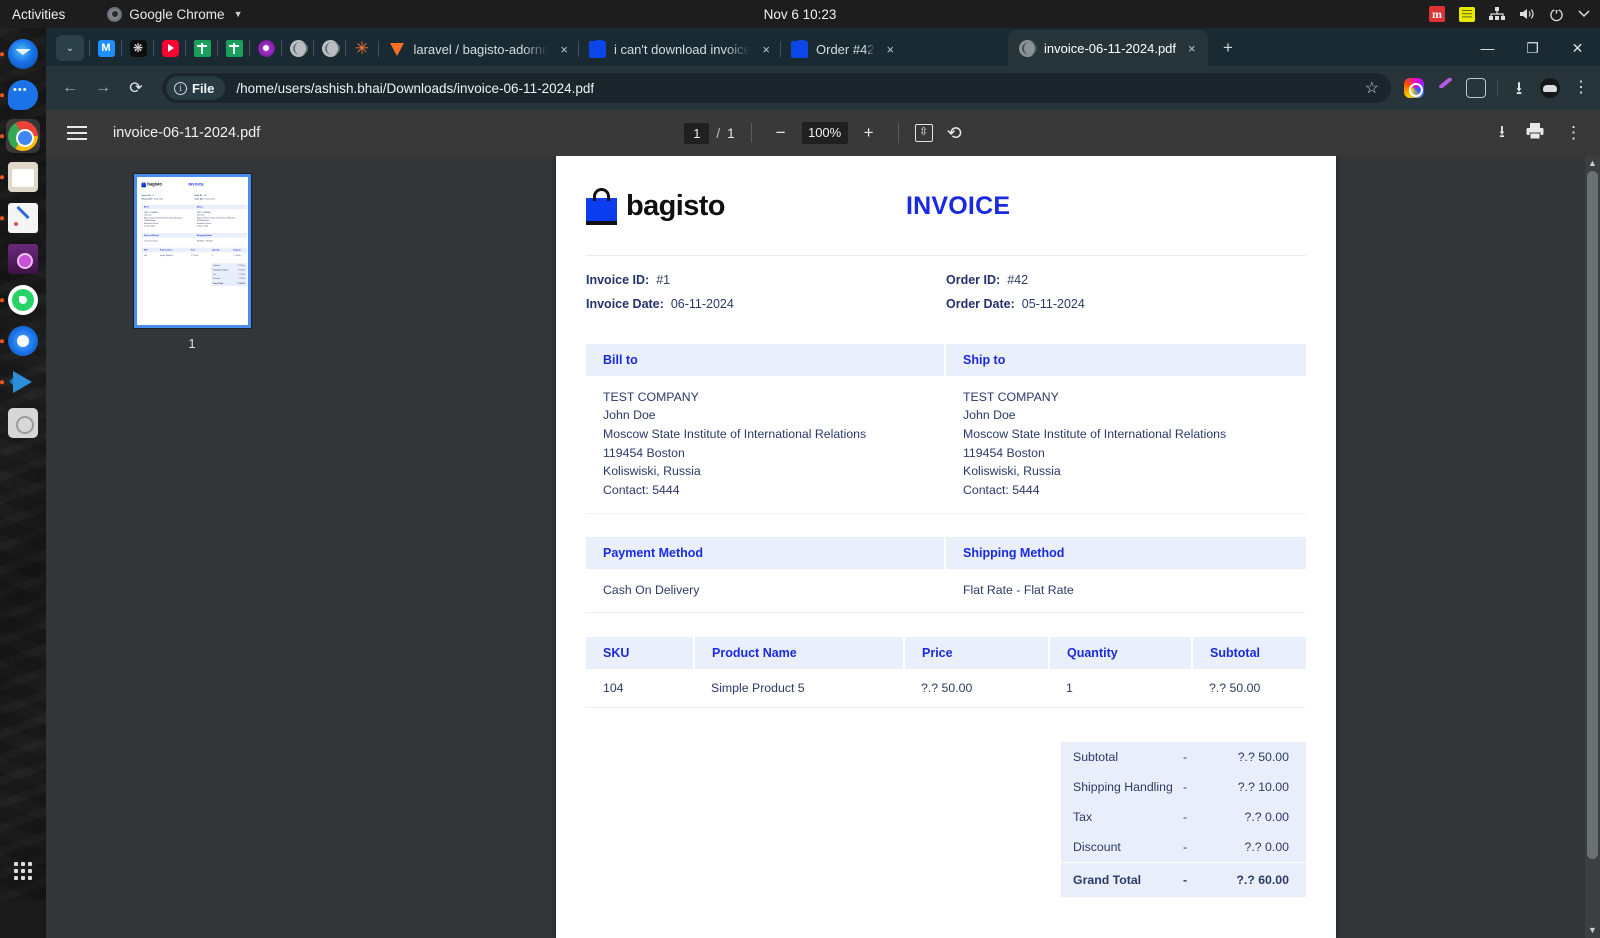 This screenshot has height=938, width=1600. What do you see at coordinates (1550, 88) in the screenshot?
I see `profile-avatar` at bounding box center [1550, 88].